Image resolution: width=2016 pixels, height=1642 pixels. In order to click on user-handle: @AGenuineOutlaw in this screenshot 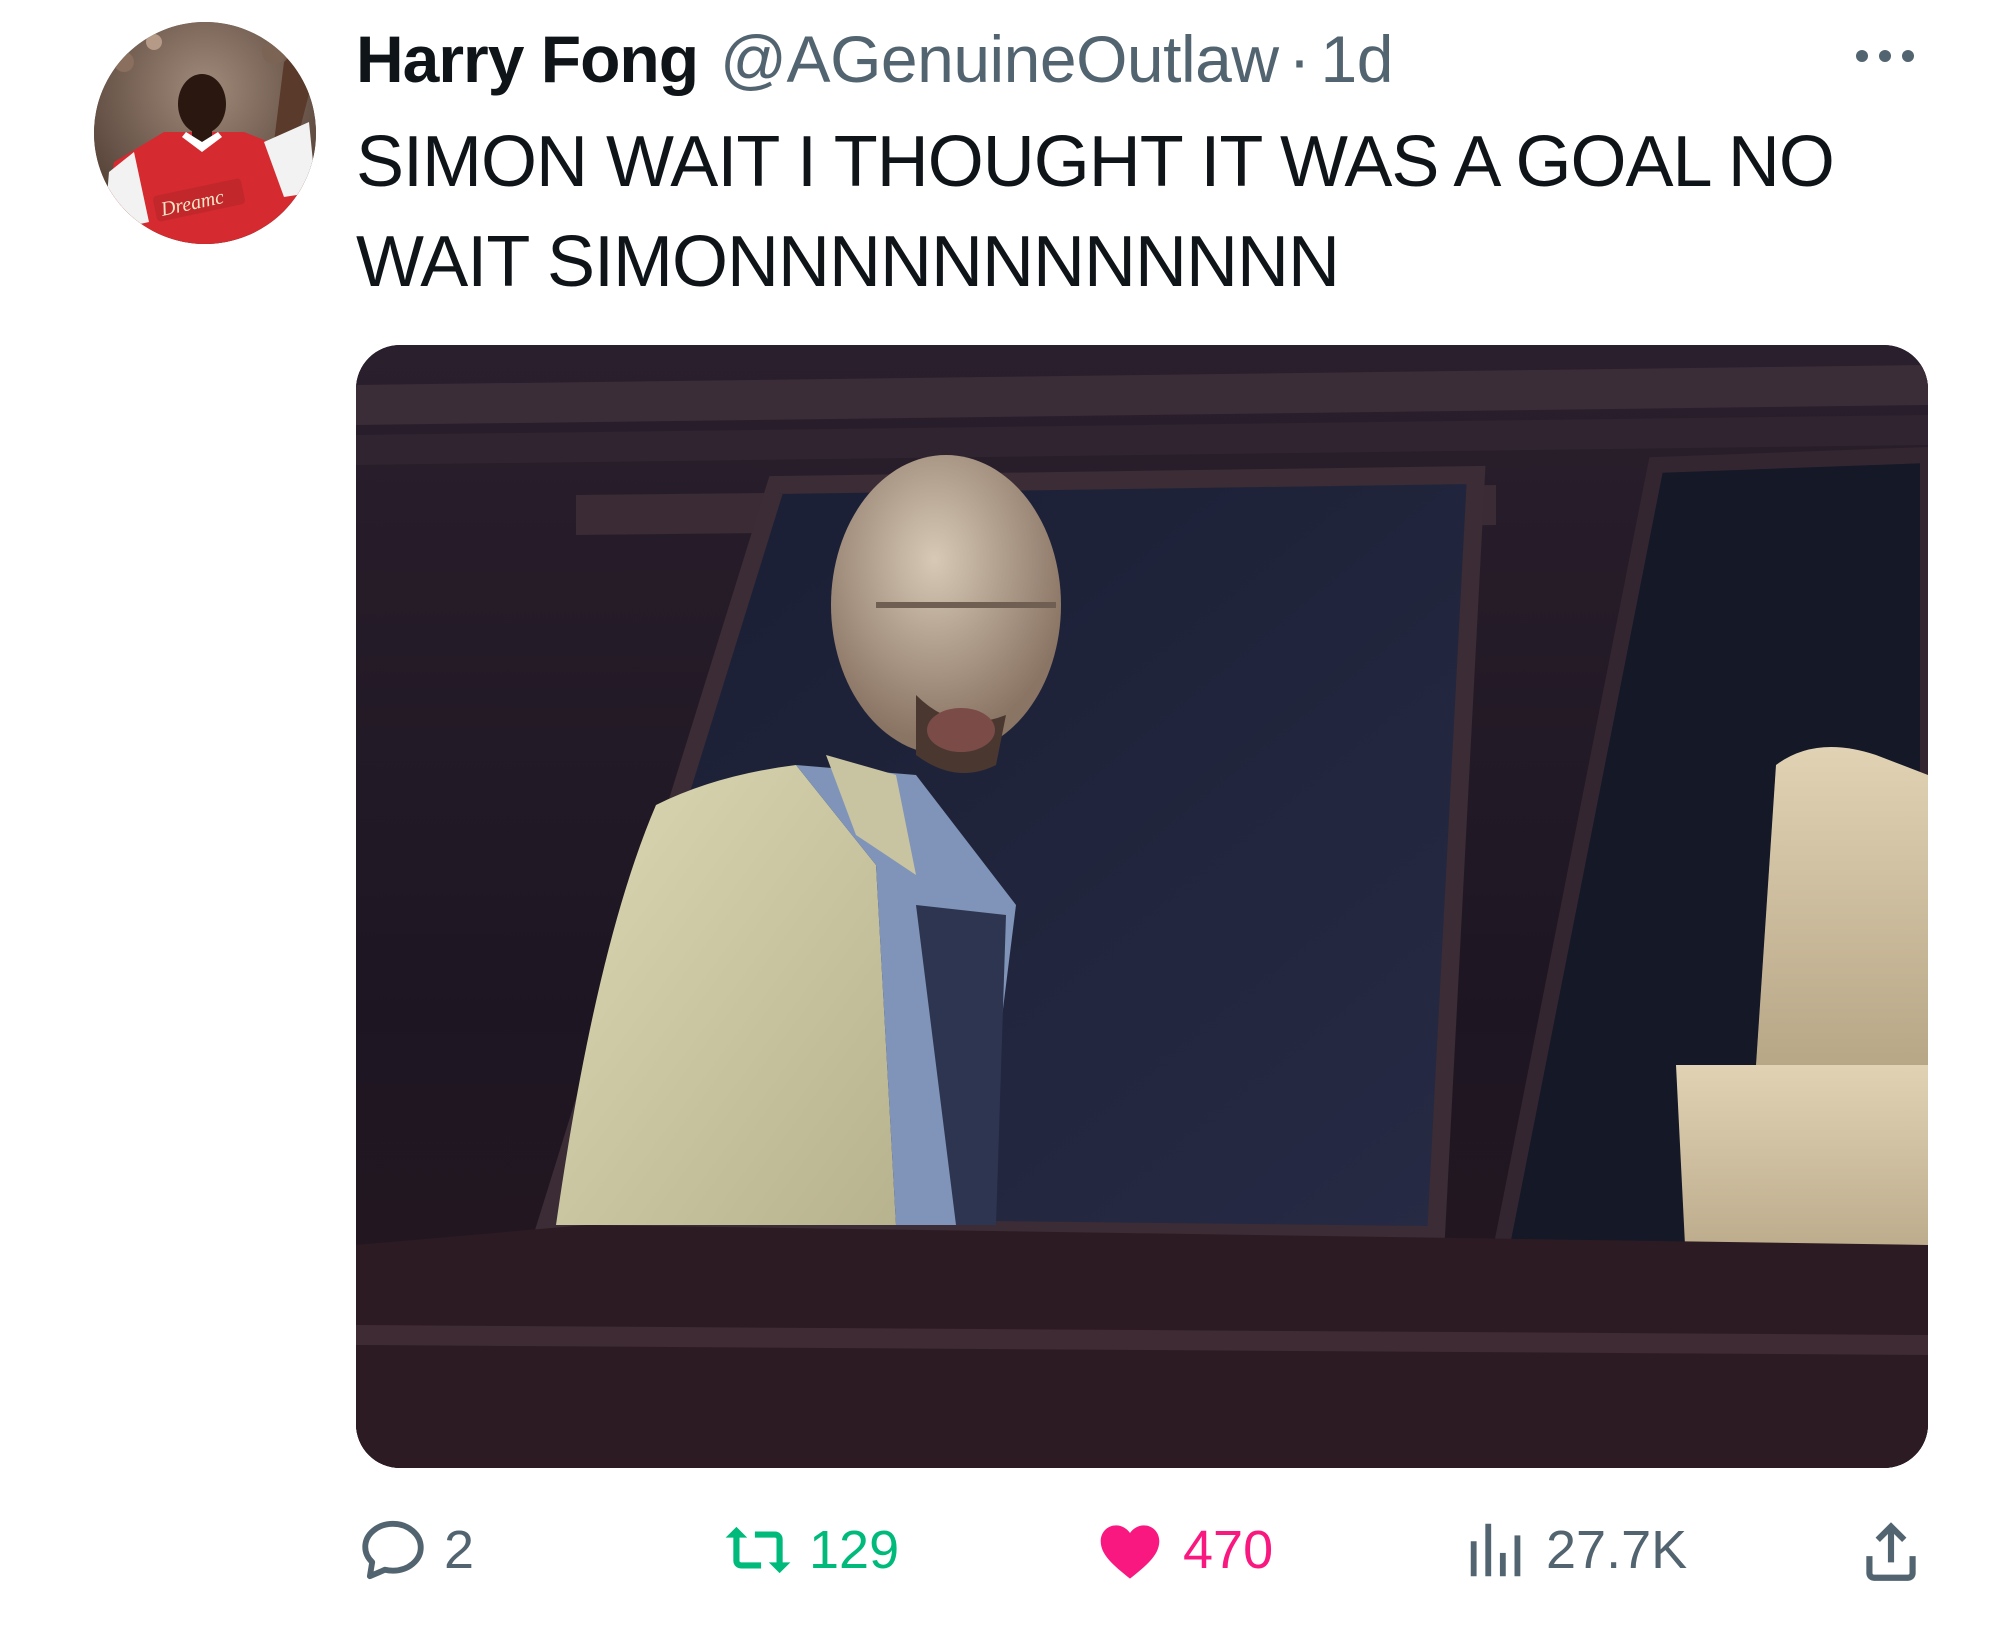, I will do `click(999, 59)`.